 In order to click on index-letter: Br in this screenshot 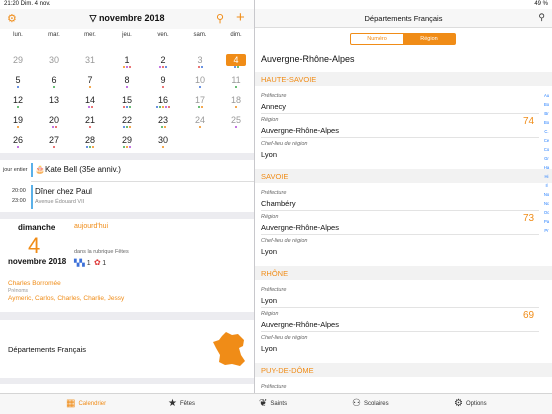, I will do `click(546, 113)`.